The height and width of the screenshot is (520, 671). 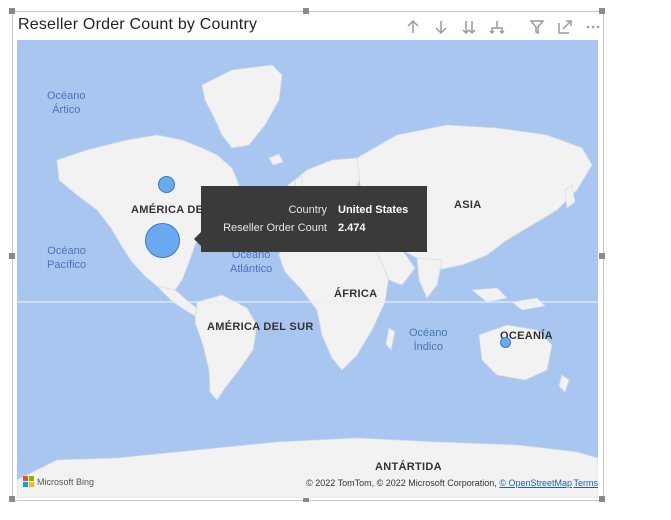 I want to click on tooltip-country-label: Country, so click(x=307, y=210).